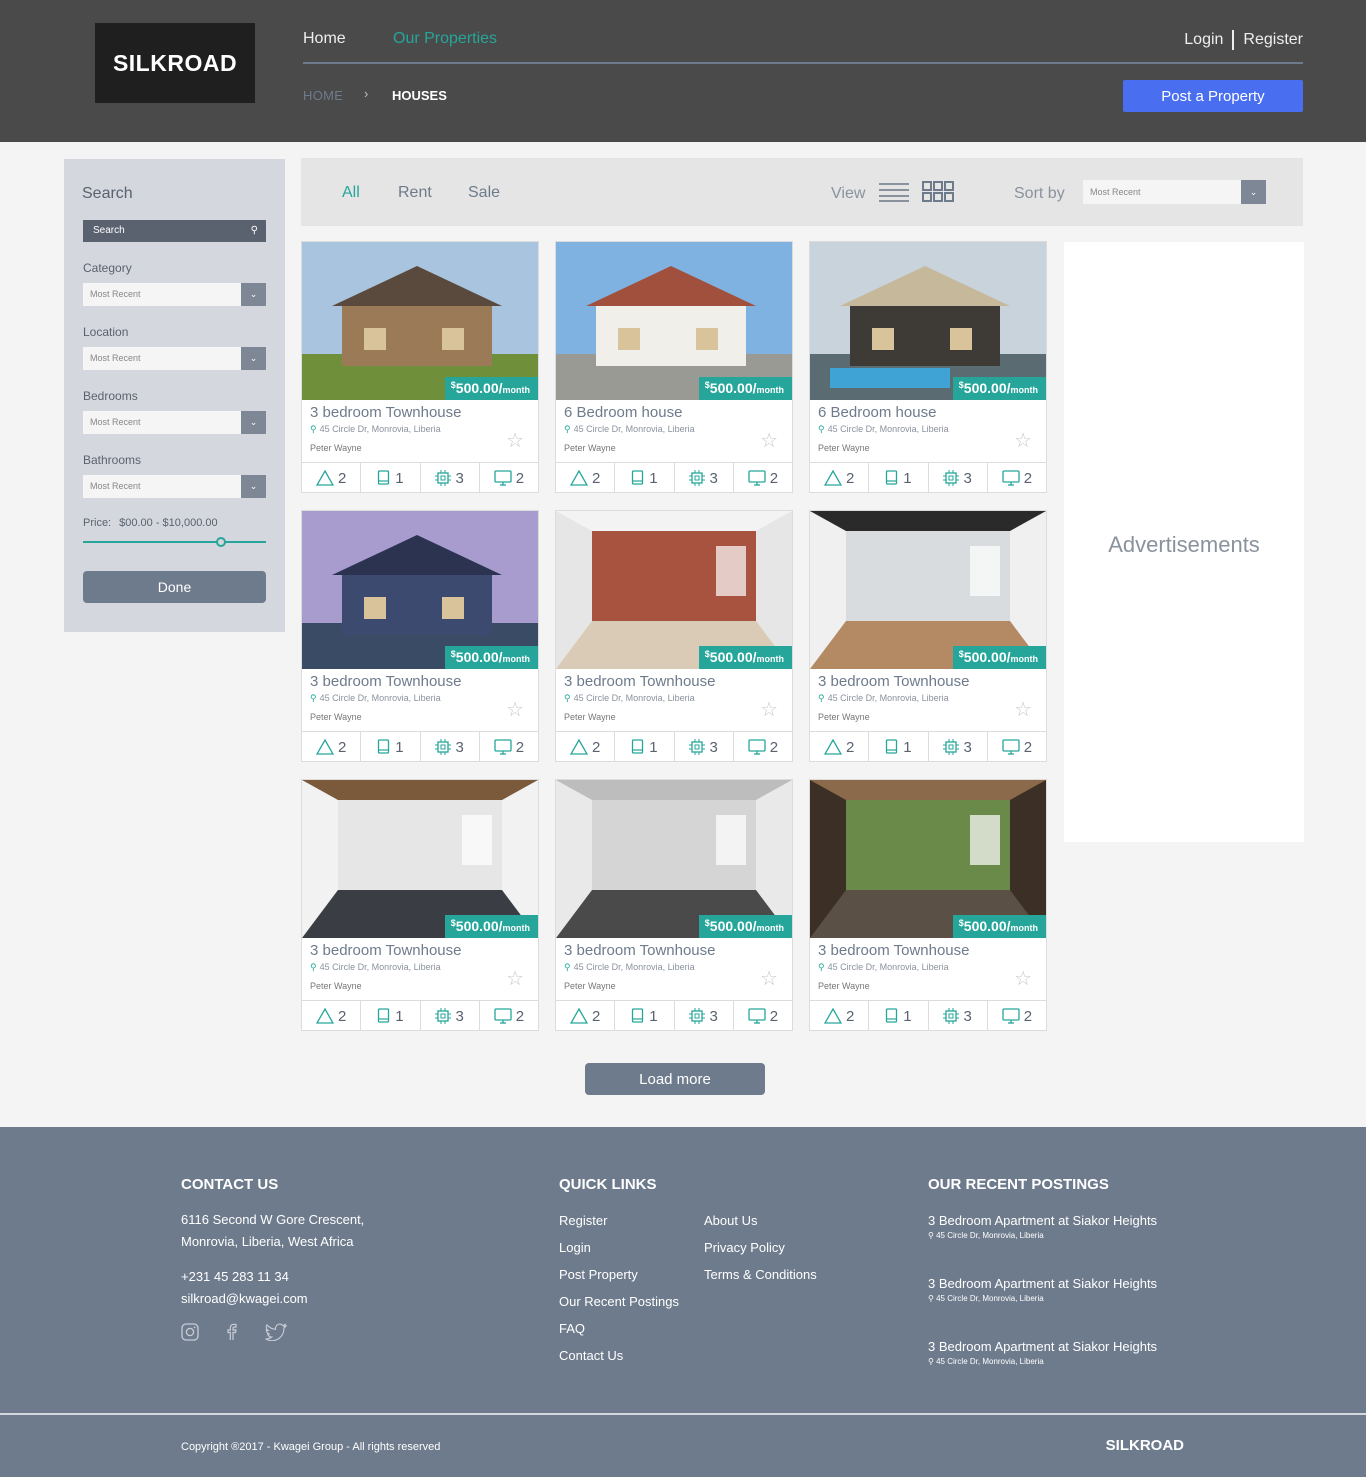 The width and height of the screenshot is (1366, 1477). I want to click on sort-select: Most Recent ⌄, so click(1174, 192).